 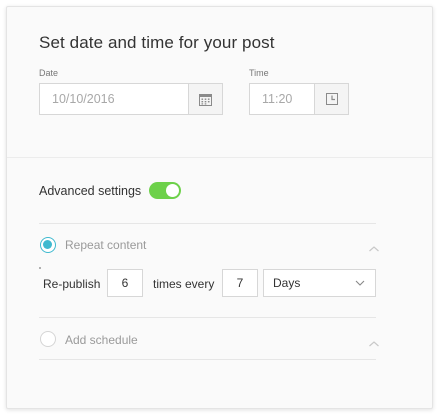 I want to click on divider-bottom, so click(x=207, y=359).